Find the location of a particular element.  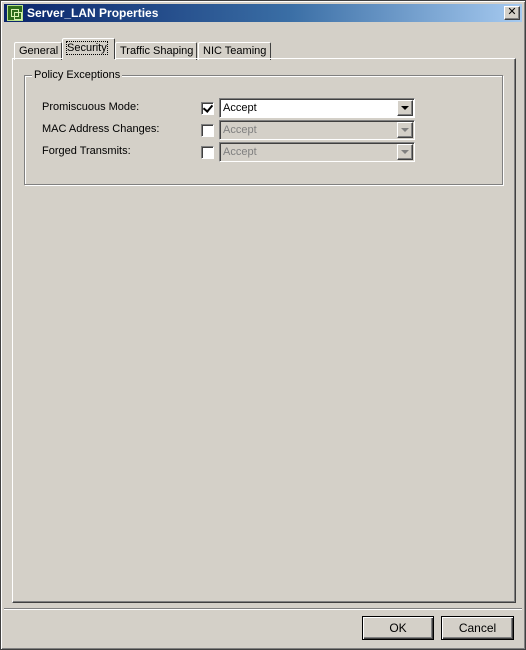

window-title: Server_LAN Properties is located at coordinates (93, 13).